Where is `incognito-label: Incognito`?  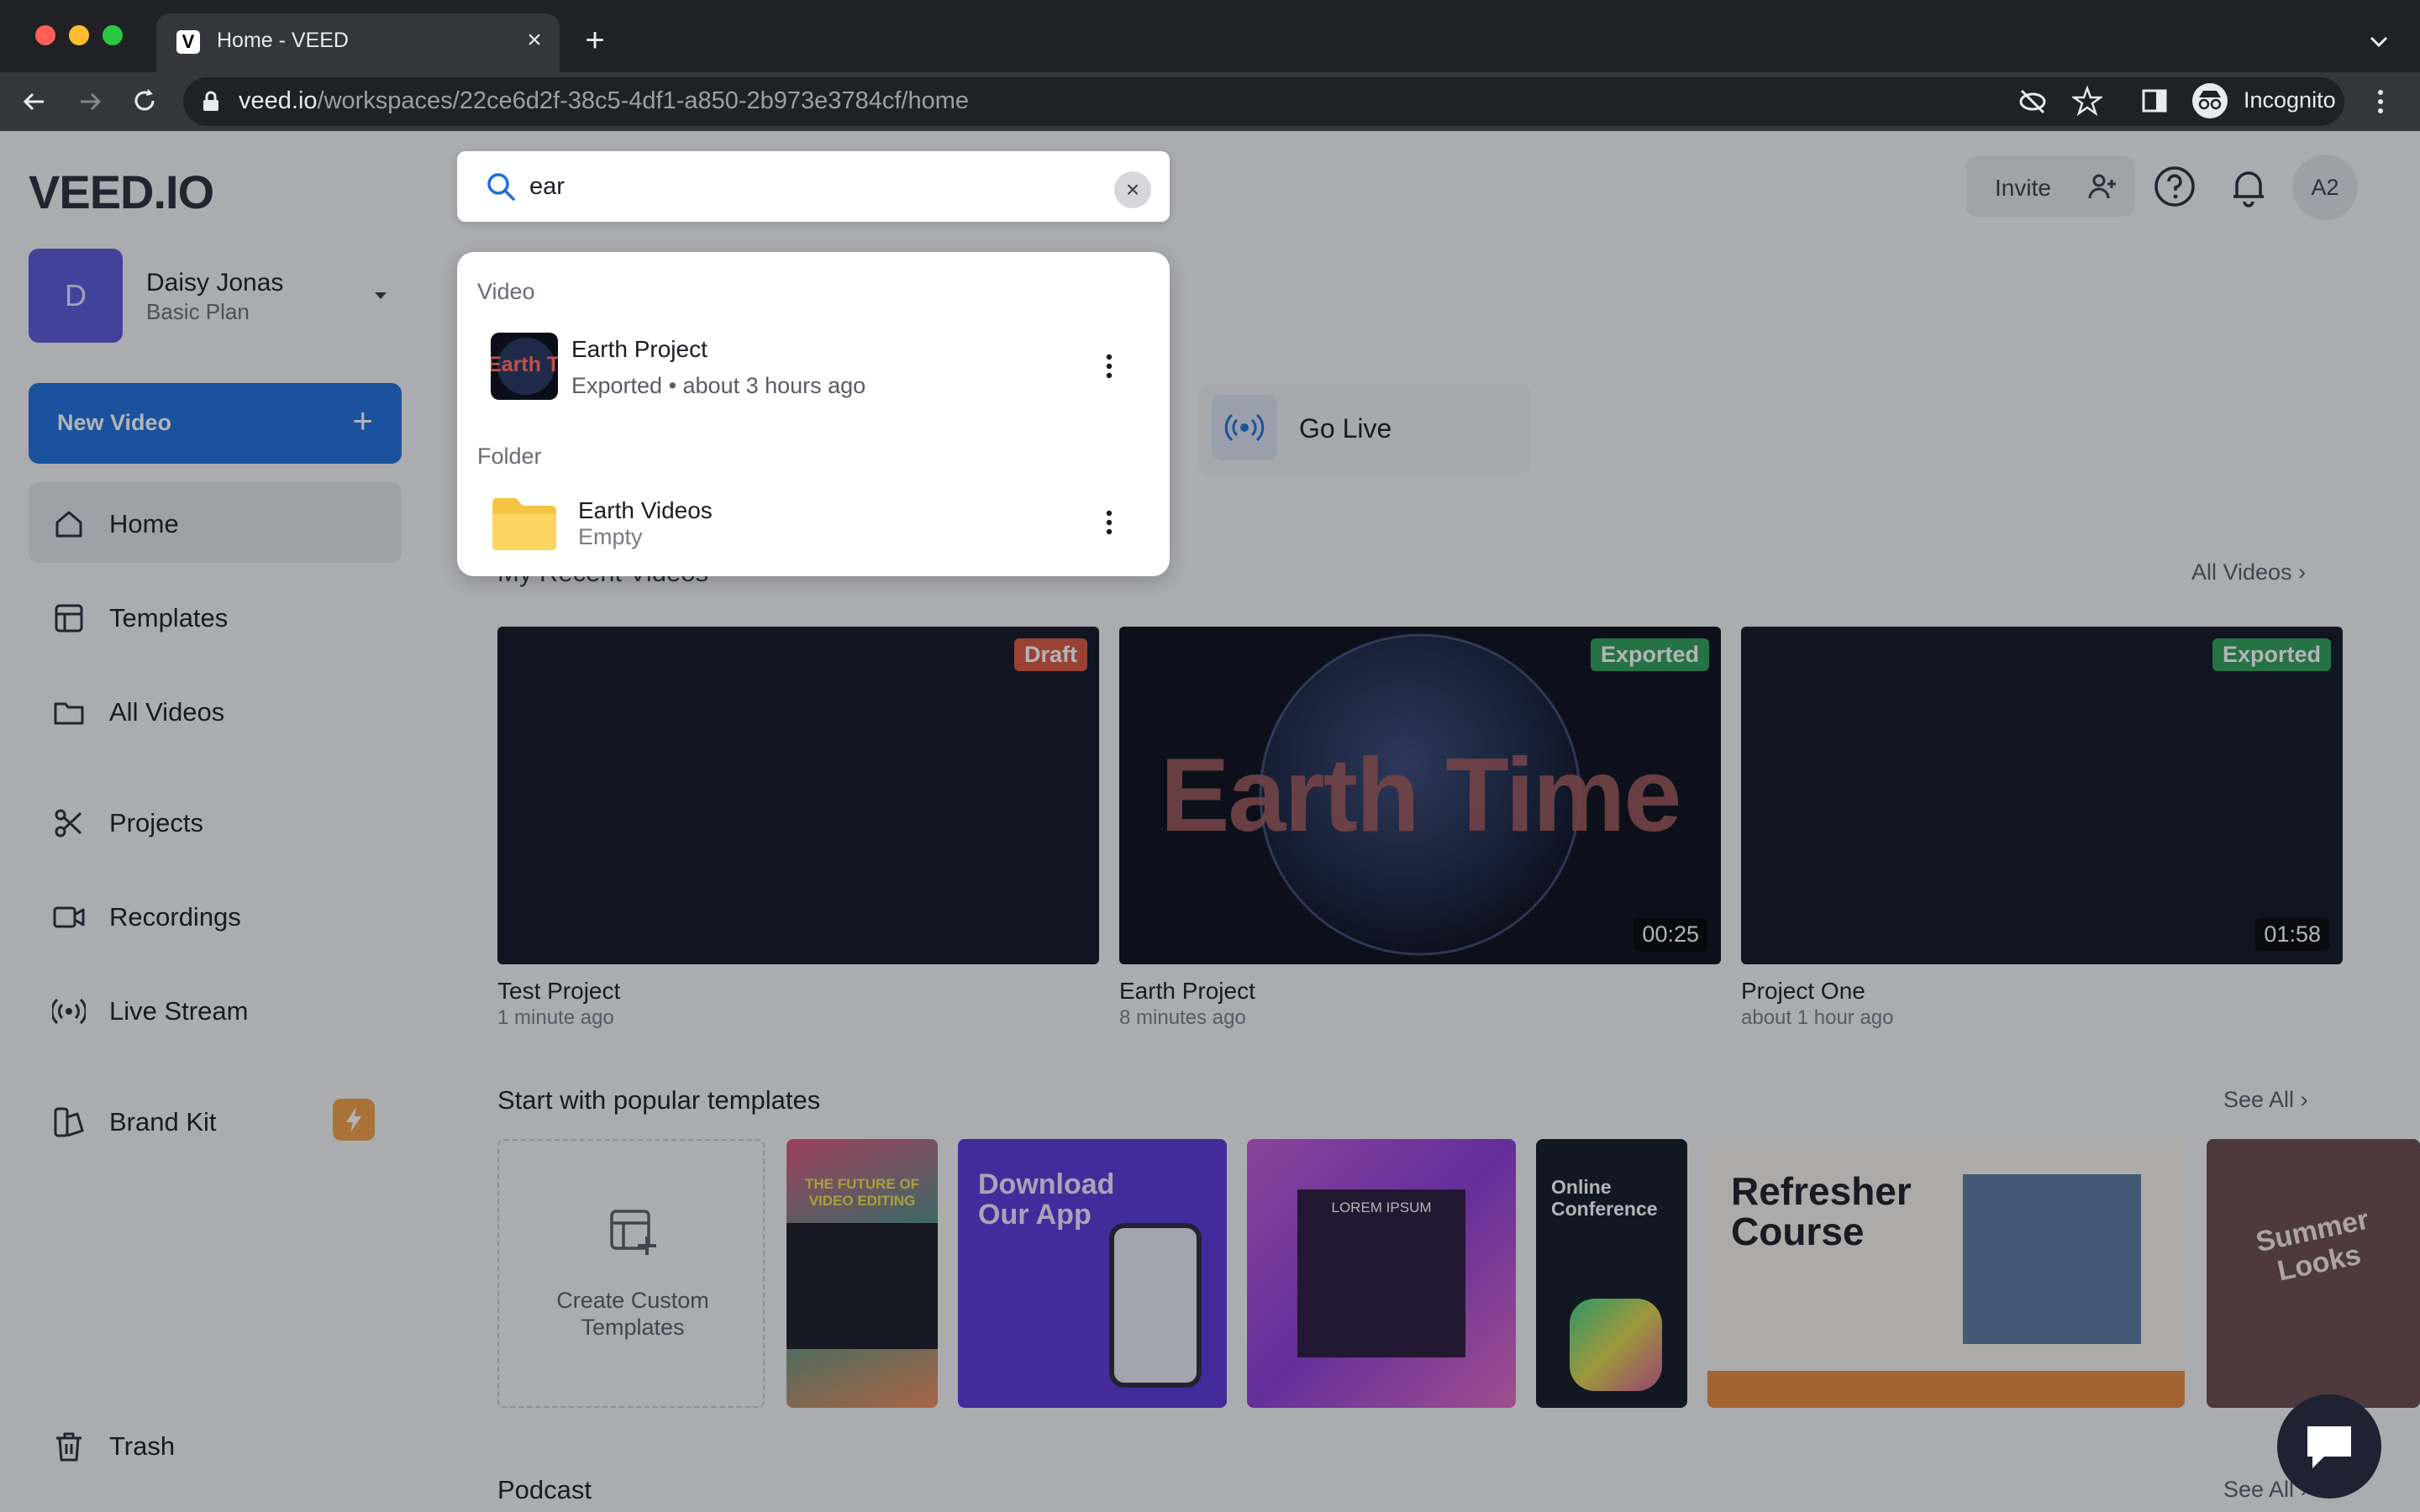 incognito-label: Incognito is located at coordinates (2290, 100).